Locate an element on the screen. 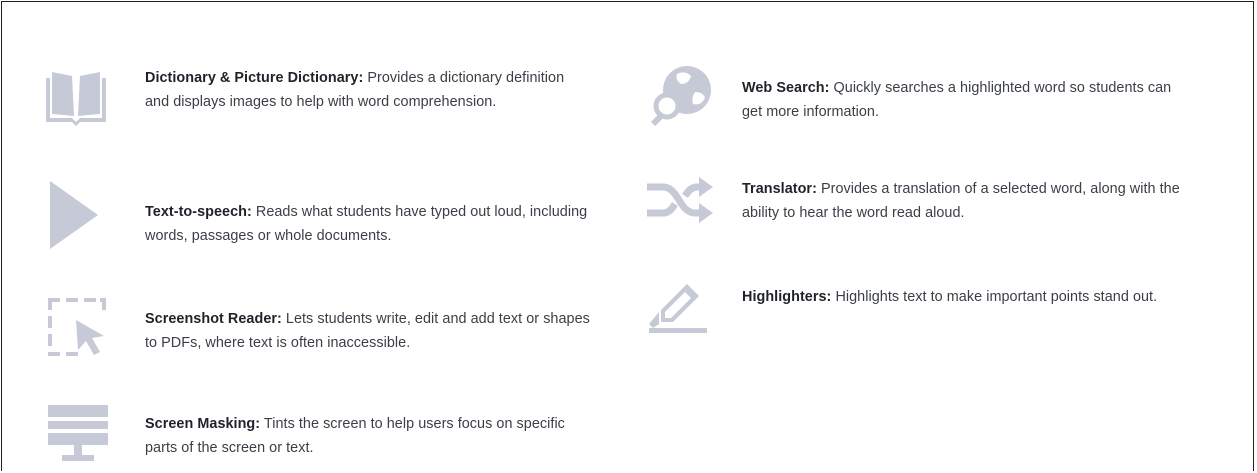  feature-dictionary-title: Dictionary & Picture Dictionary: is located at coordinates (254, 78).